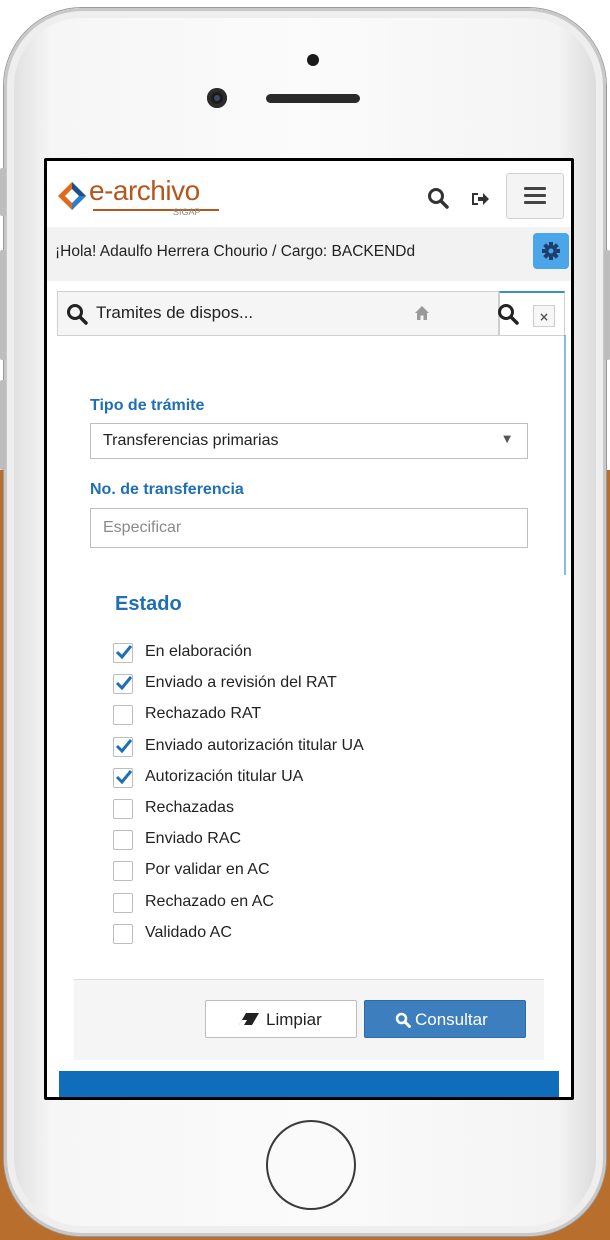 Image resolution: width=610 pixels, height=1240 pixels. I want to click on volume-up-button, so click(3, 305).